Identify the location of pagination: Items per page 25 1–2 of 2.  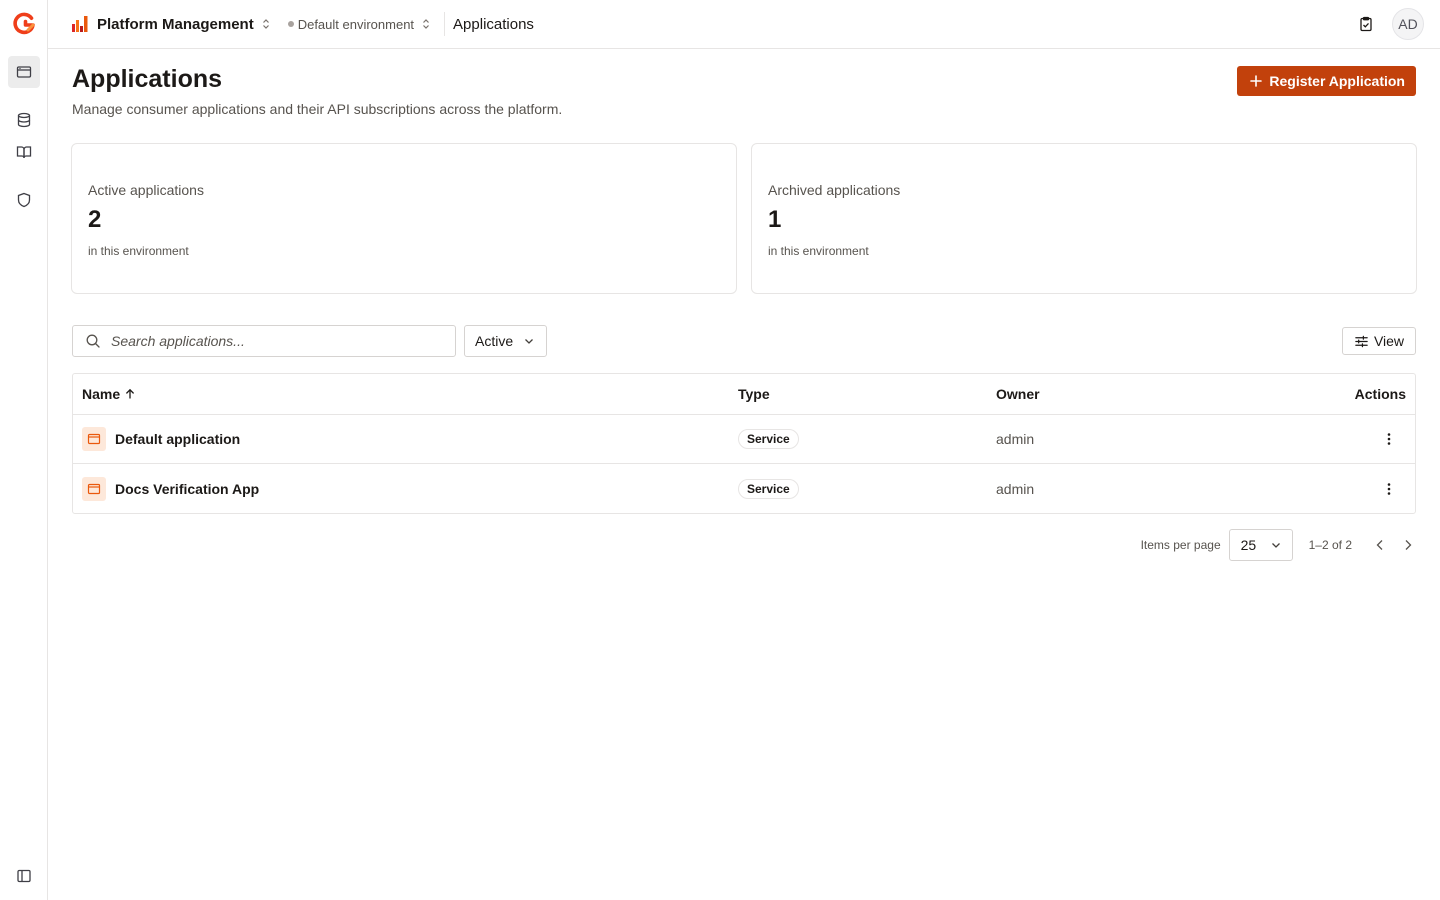
(1278, 545).